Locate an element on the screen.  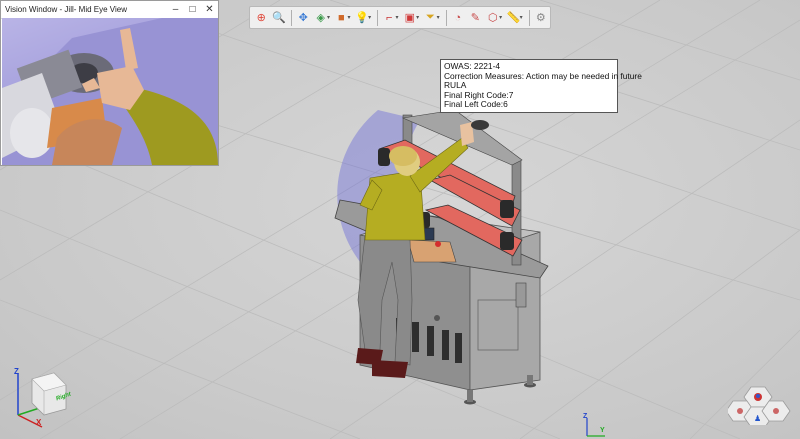
mark-icon: ✎ is located at coordinates (475, 17).